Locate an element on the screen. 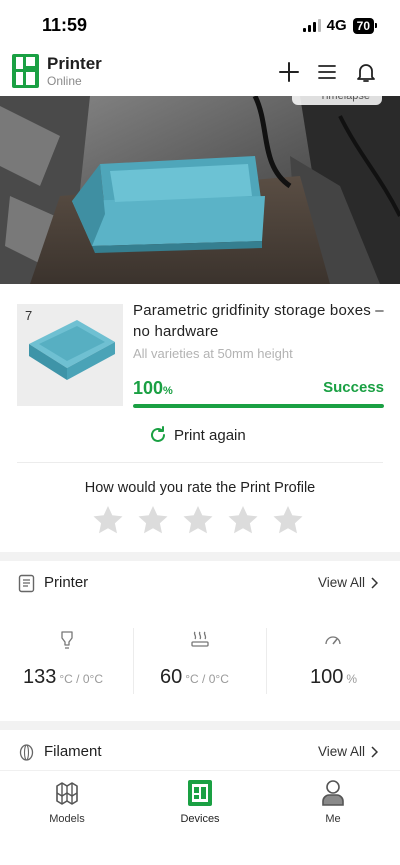 The image size is (400, 865). bottom-tab-bar: Models Devices Me is located at coordinates (200, 817).